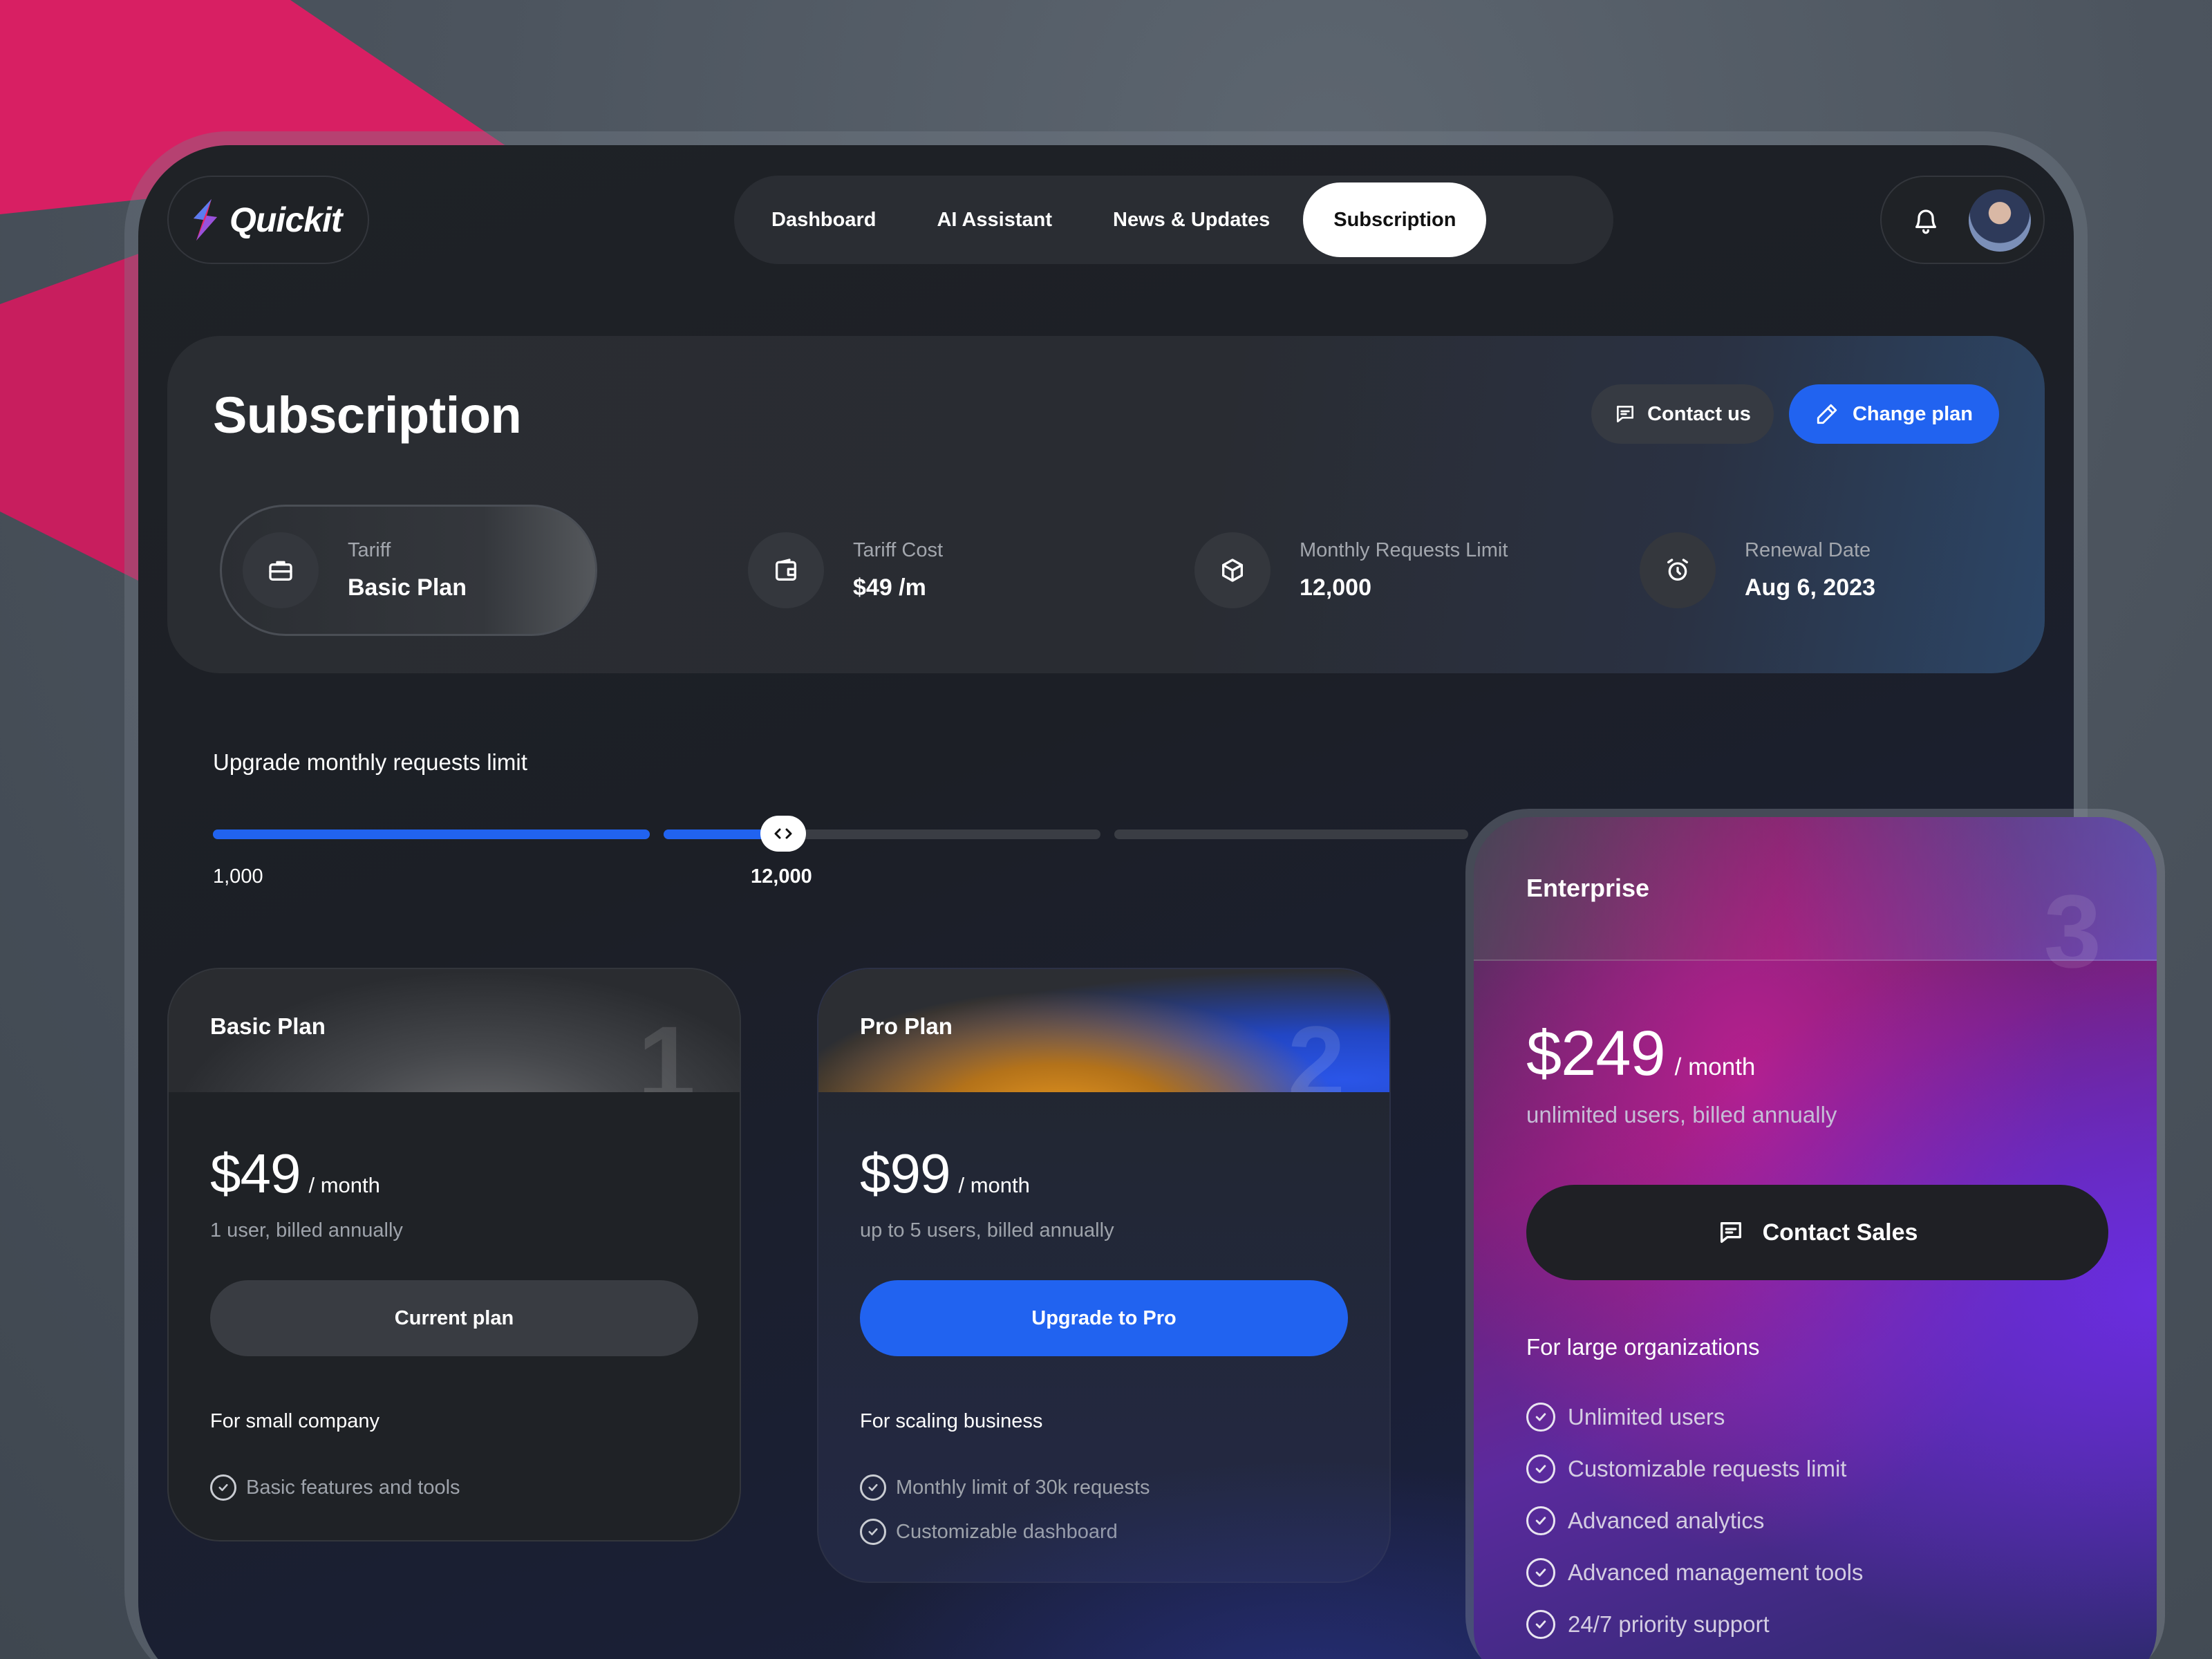 The image size is (2212, 1659). What do you see at coordinates (889, 588) in the screenshot?
I see `stat-value: $49 /m` at bounding box center [889, 588].